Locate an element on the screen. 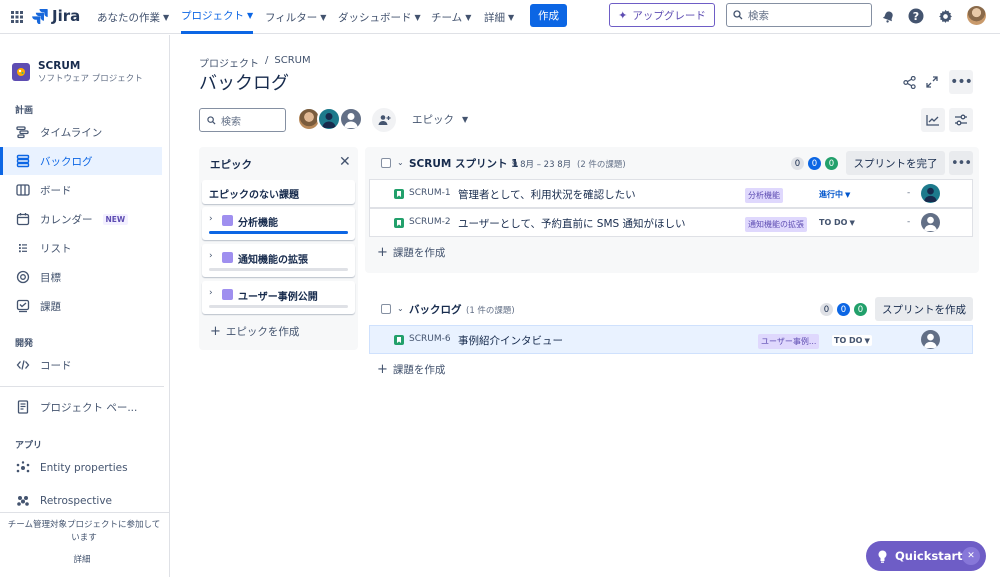  breadcrumb: プロジェクト / SCRUM is located at coordinates (255, 62).